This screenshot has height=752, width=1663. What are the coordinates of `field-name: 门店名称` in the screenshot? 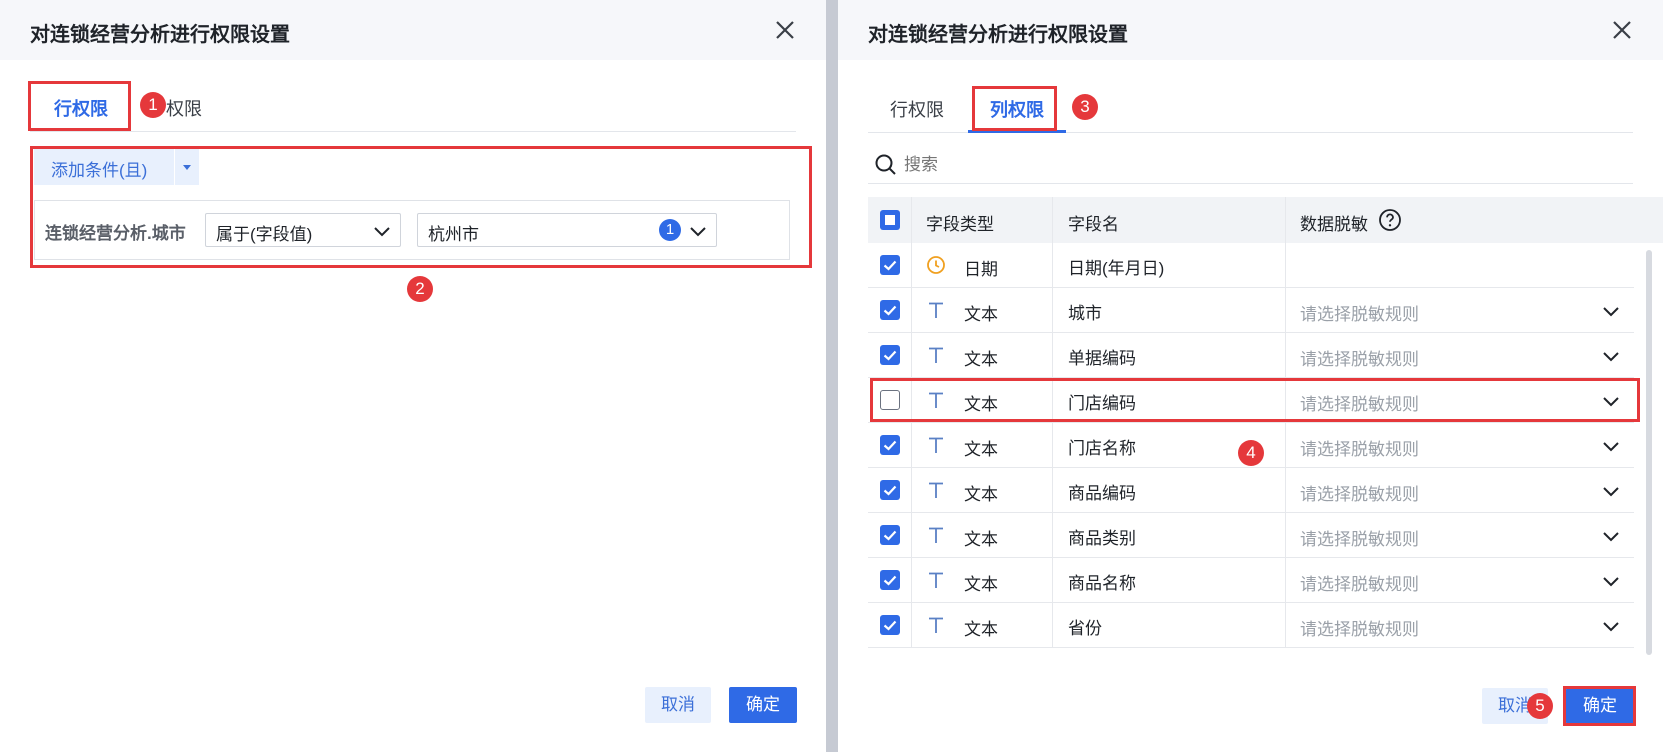 It's located at (1102, 448).